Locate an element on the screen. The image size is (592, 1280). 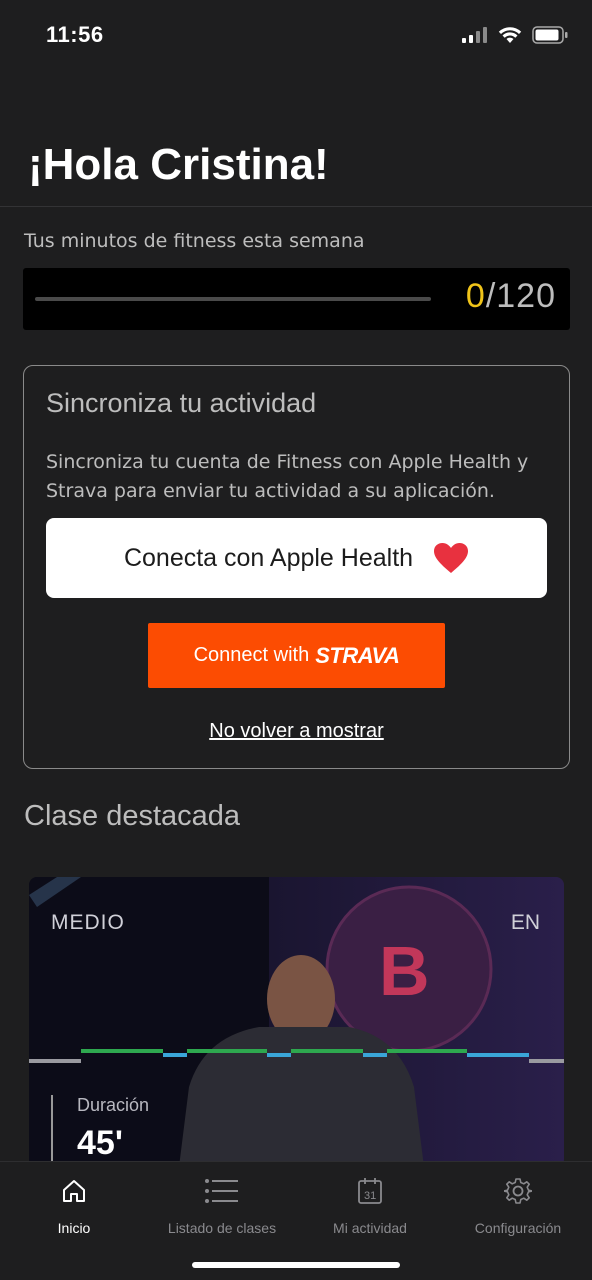
tab-label-listado: Listado de clases is located at coordinates (222, 1228).